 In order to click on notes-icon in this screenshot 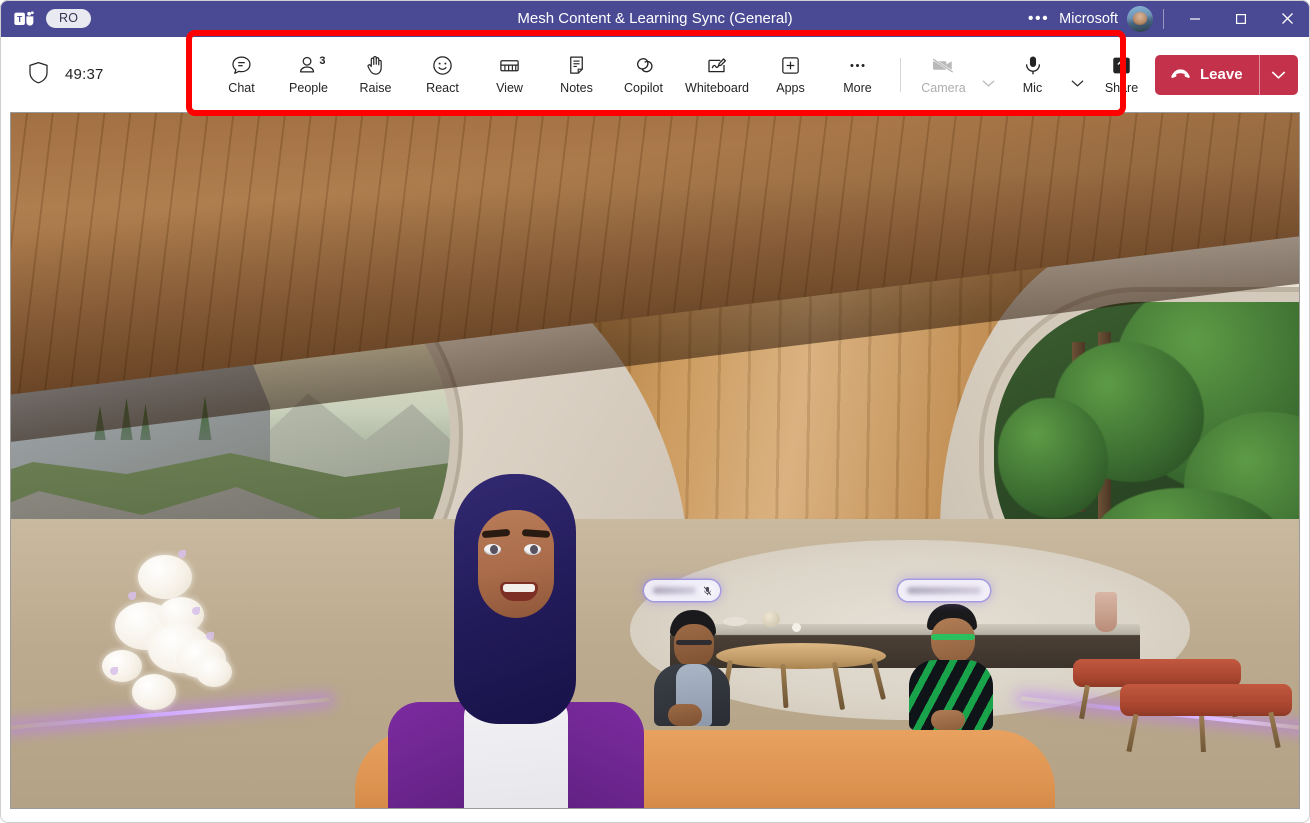, I will do `click(577, 66)`.